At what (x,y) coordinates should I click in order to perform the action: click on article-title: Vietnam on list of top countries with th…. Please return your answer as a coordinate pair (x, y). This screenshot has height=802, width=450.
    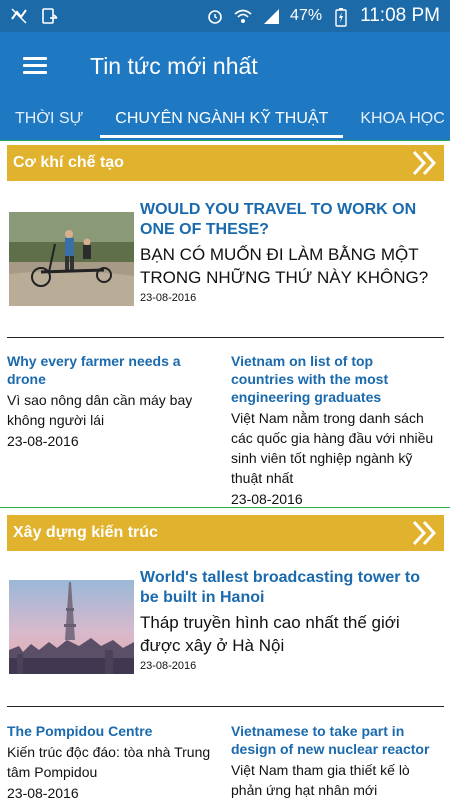
    Looking at the image, I should click on (333, 379).